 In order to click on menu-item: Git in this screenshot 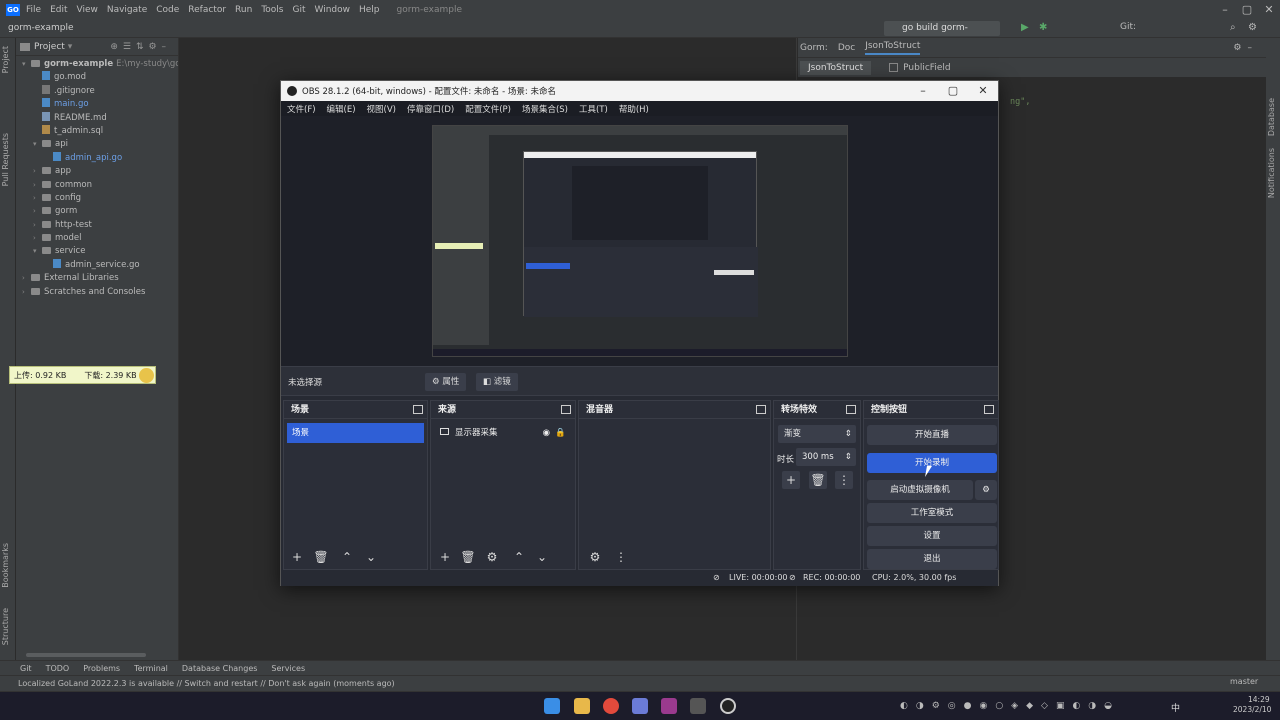, I will do `click(298, 10)`.